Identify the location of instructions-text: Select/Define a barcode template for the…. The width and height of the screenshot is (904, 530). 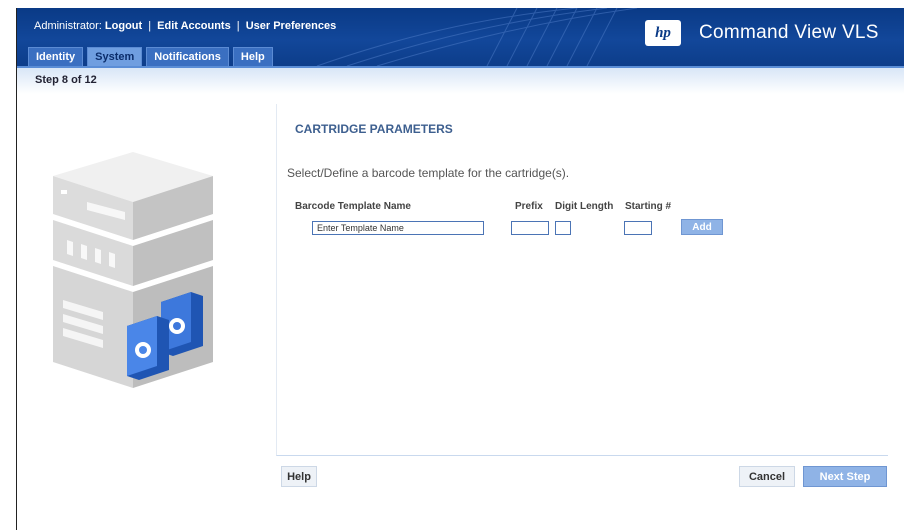
(428, 173).